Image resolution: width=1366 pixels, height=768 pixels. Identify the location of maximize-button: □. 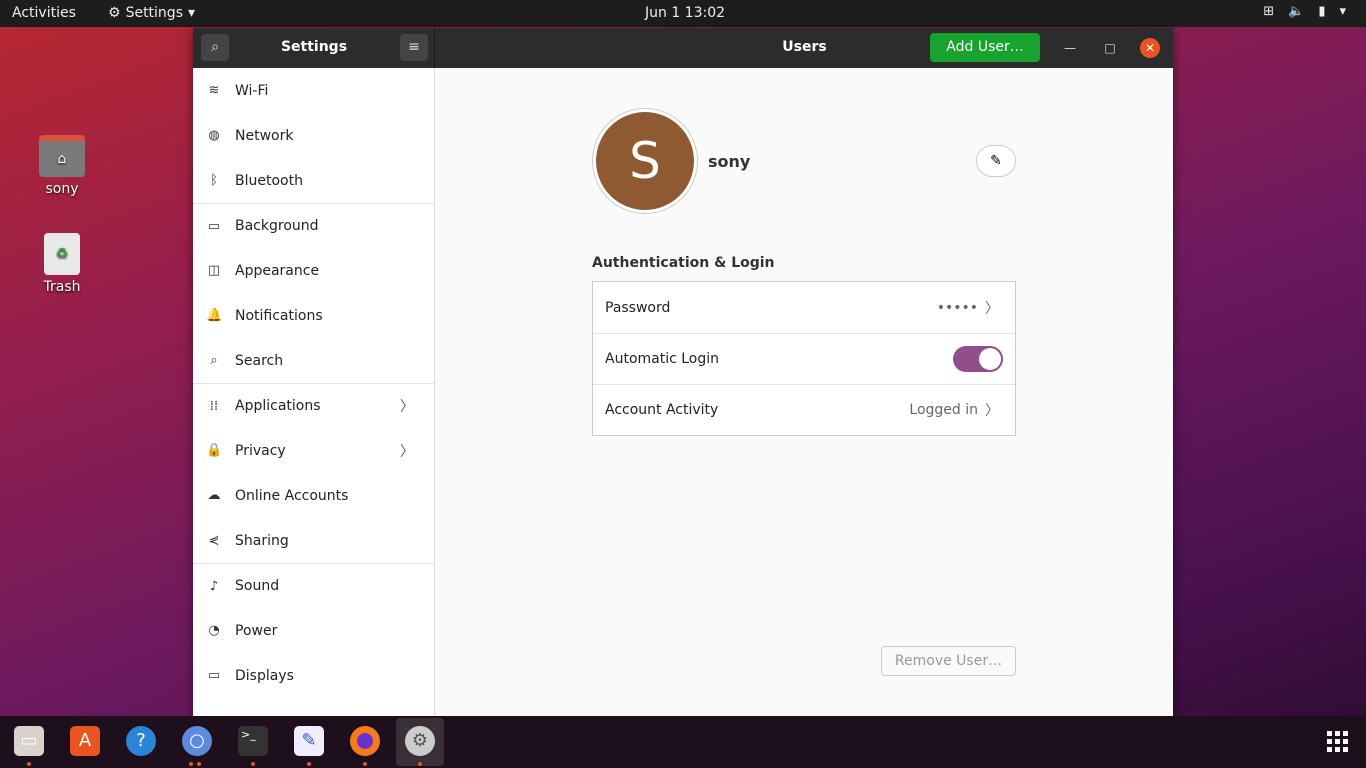
(1110, 48).